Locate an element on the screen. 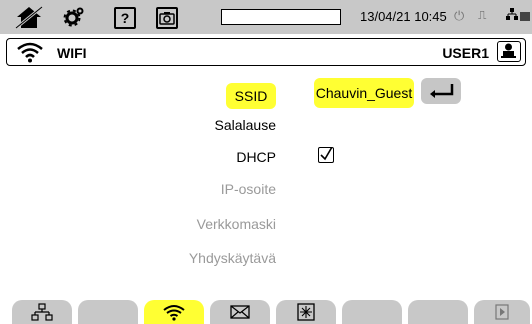 Image resolution: width=532 pixels, height=324 pixels. tab-next-page is located at coordinates (502, 312).